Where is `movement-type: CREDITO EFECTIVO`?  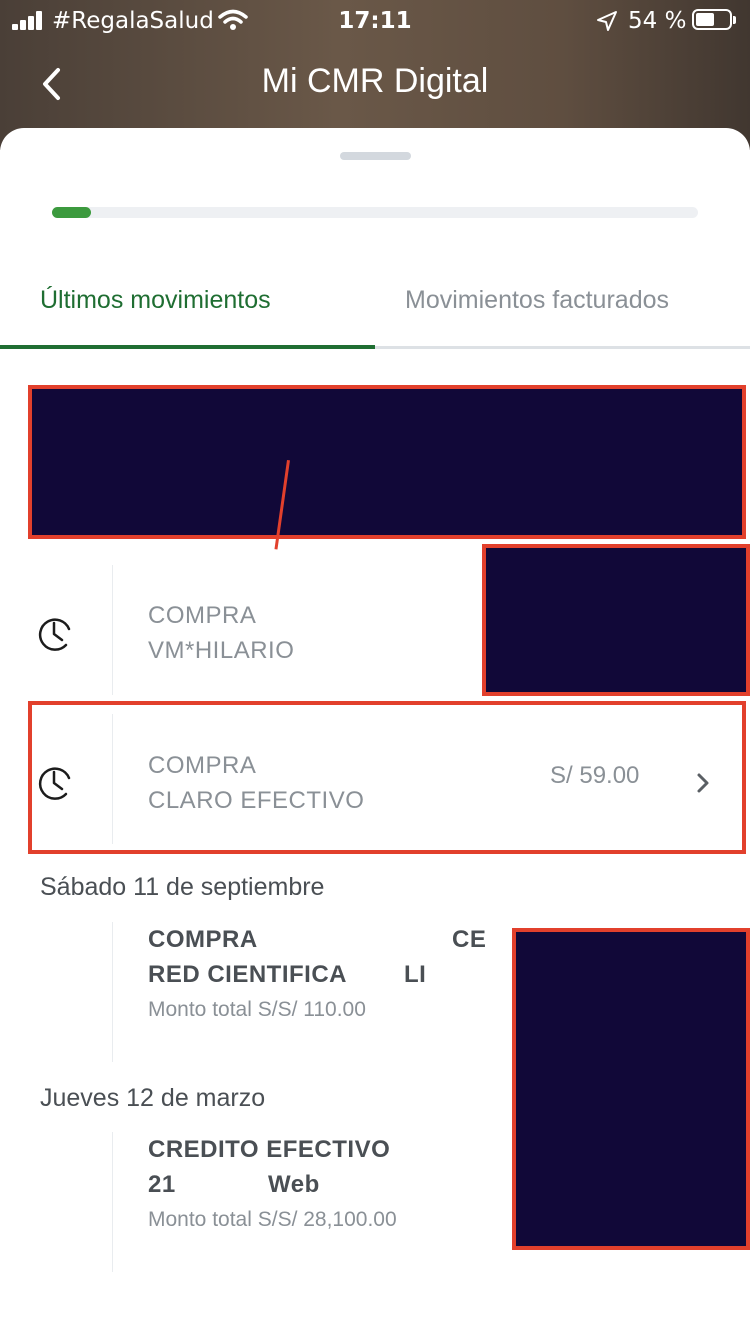 movement-type: CREDITO EFECTIVO is located at coordinates (269, 1149).